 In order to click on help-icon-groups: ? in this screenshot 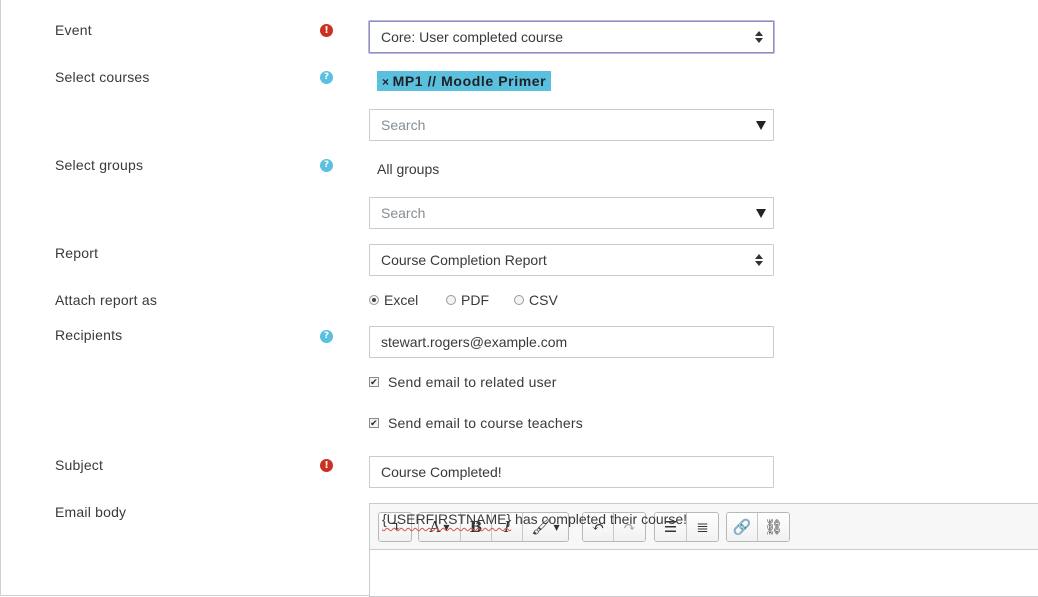, I will do `click(326, 165)`.